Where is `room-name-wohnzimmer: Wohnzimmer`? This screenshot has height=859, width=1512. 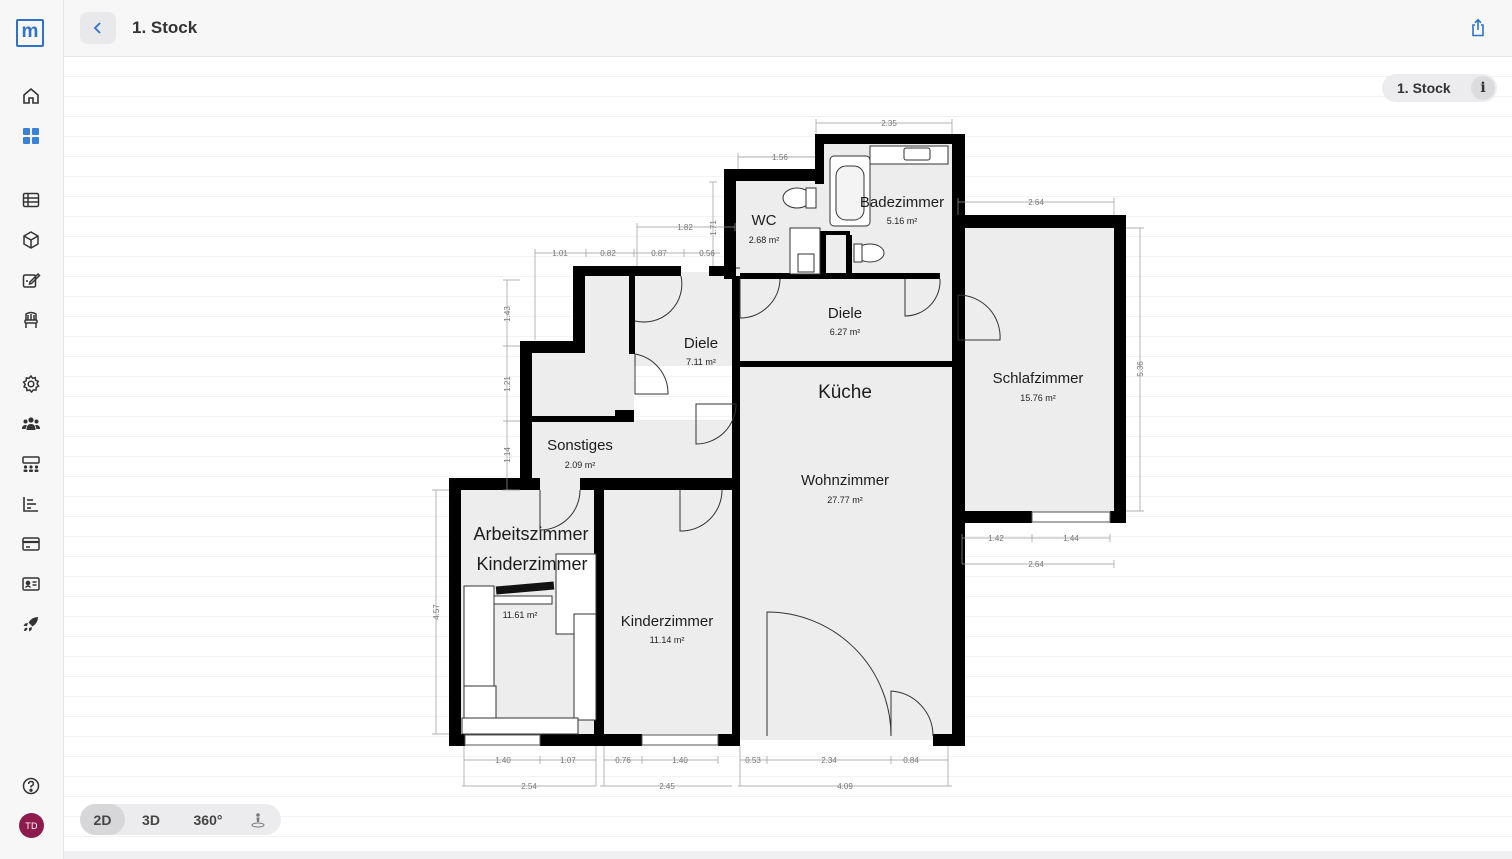
room-name-wohnzimmer: Wohnzimmer is located at coordinates (845, 480).